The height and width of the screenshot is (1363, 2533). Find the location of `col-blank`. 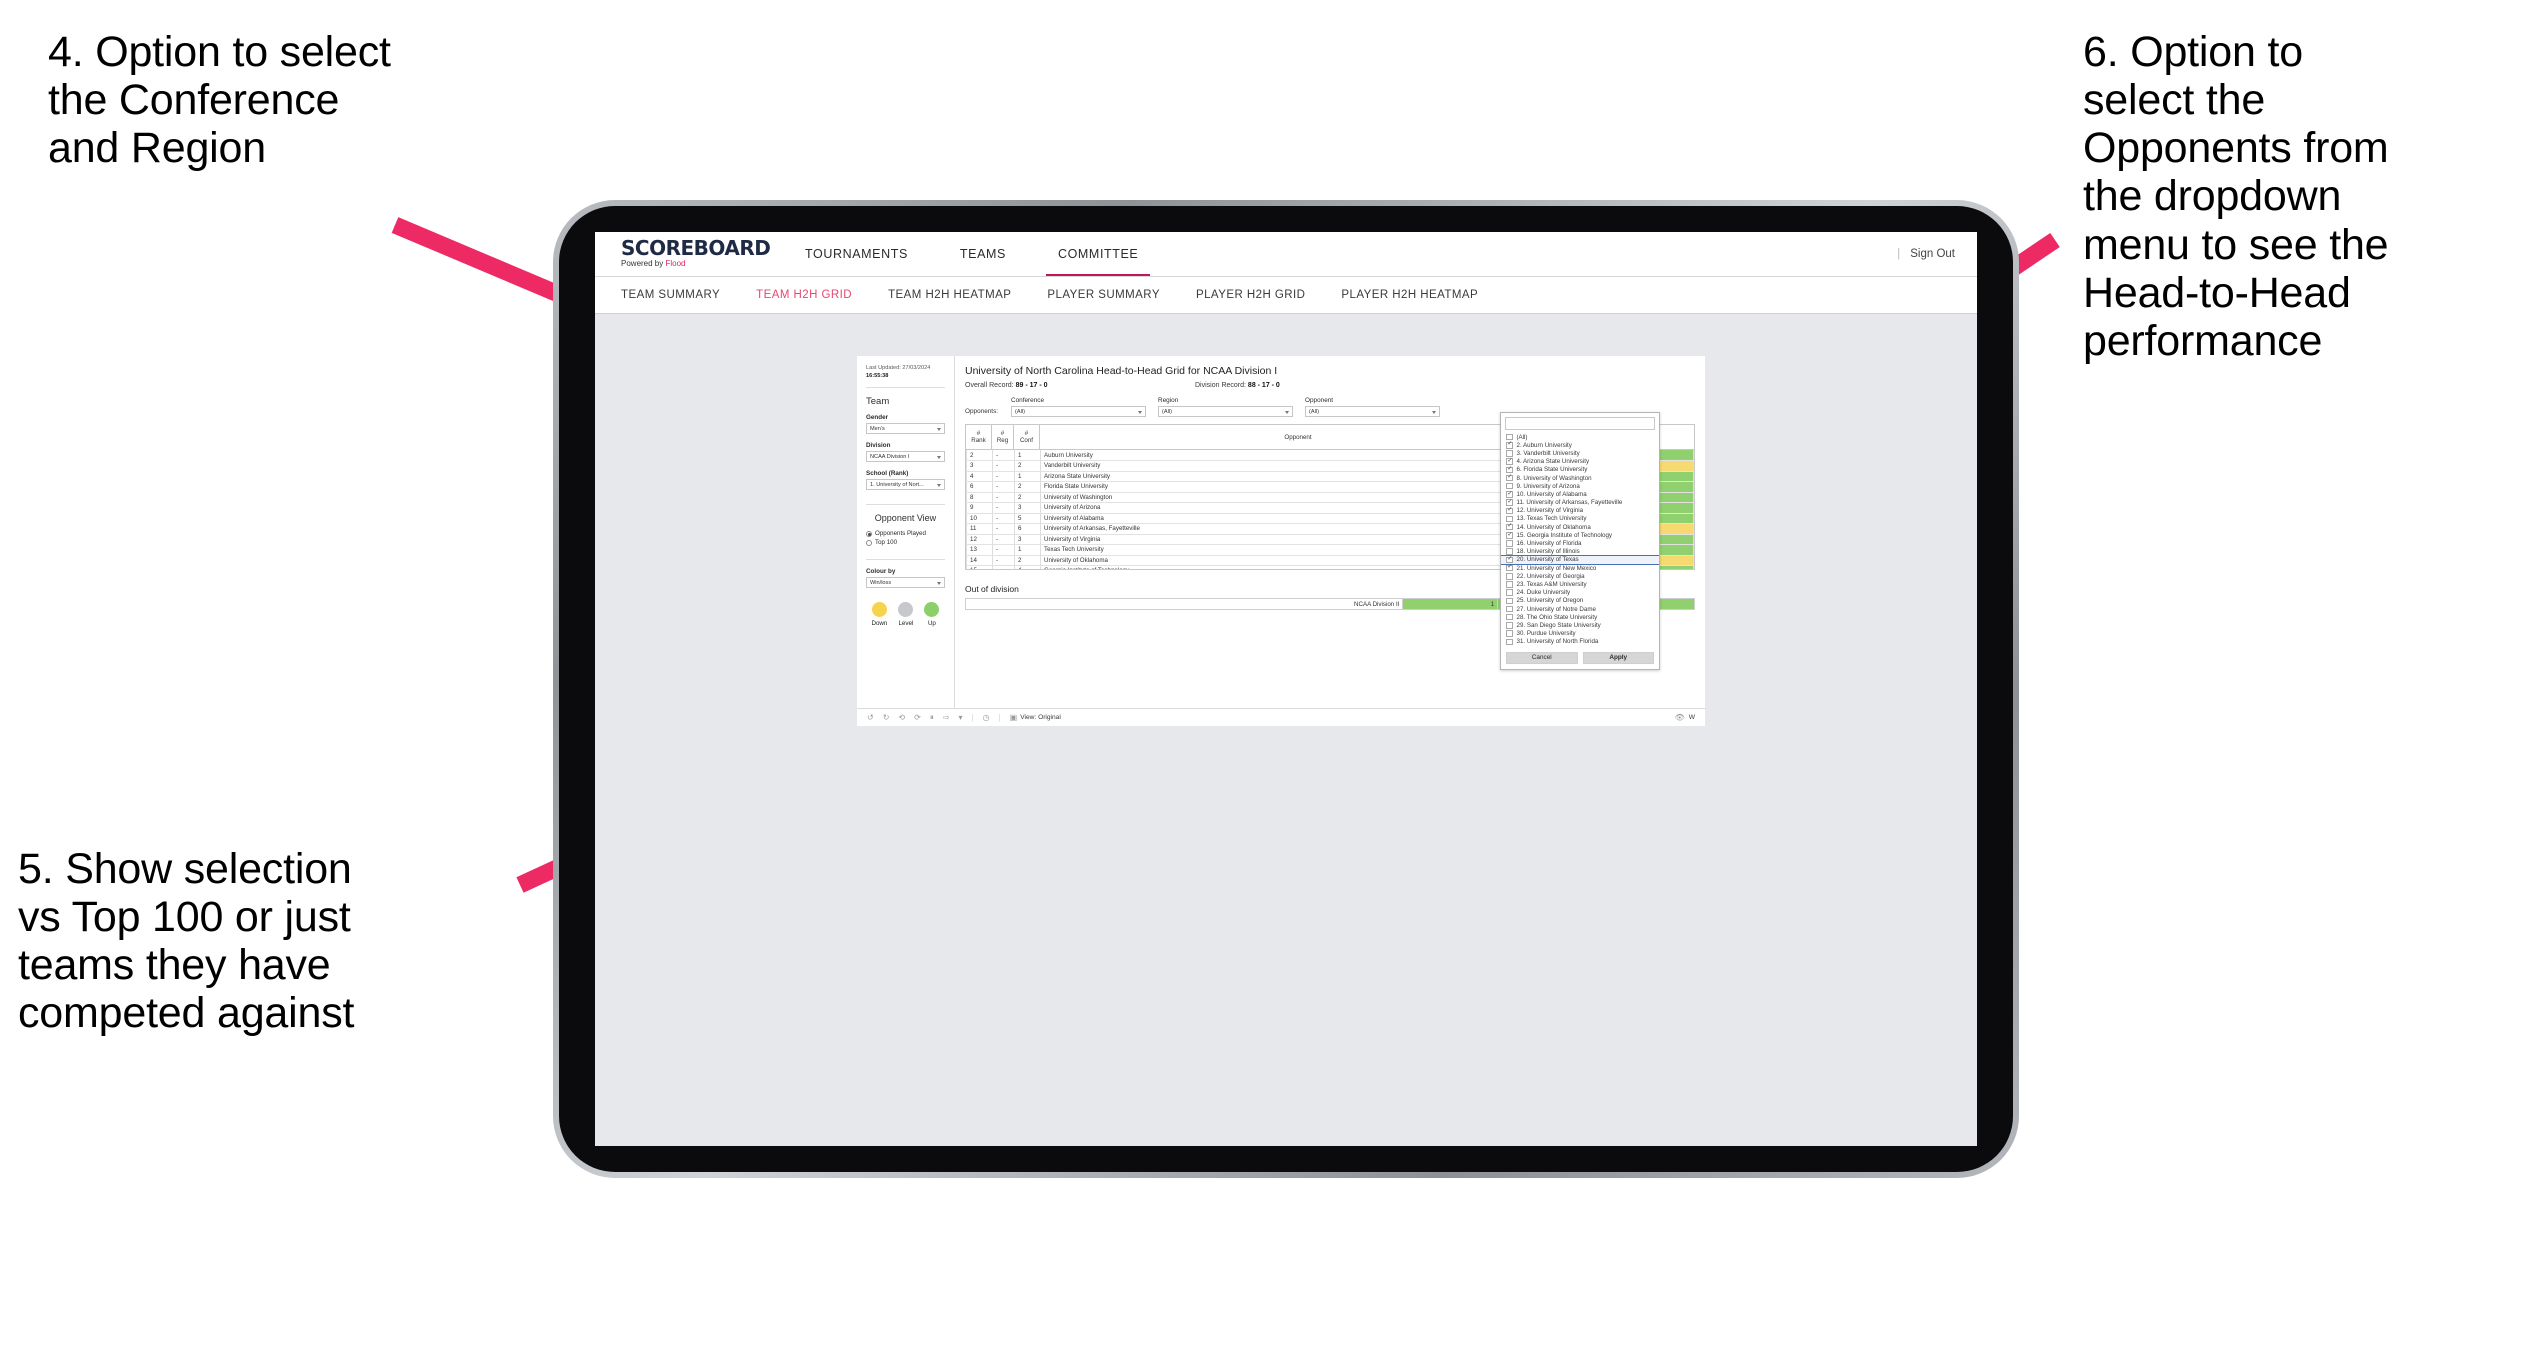

col-blank is located at coordinates (1675, 437).